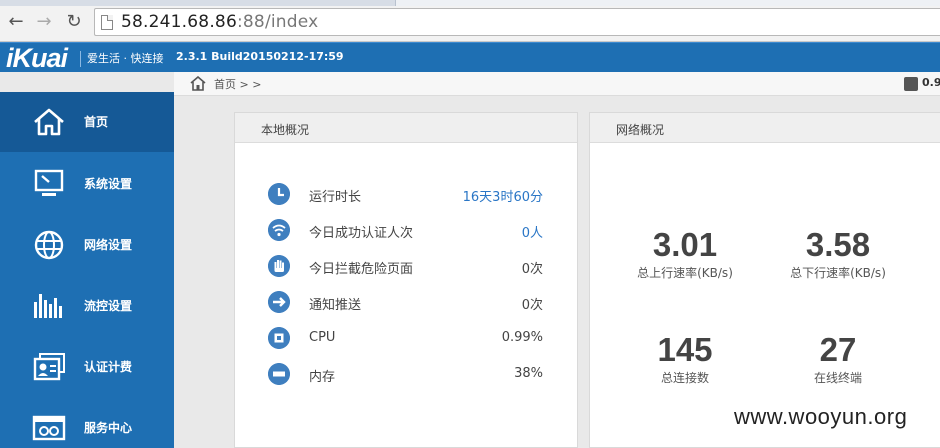 The height and width of the screenshot is (448, 940). I want to click on panel-title: 网络概况, so click(640, 130).